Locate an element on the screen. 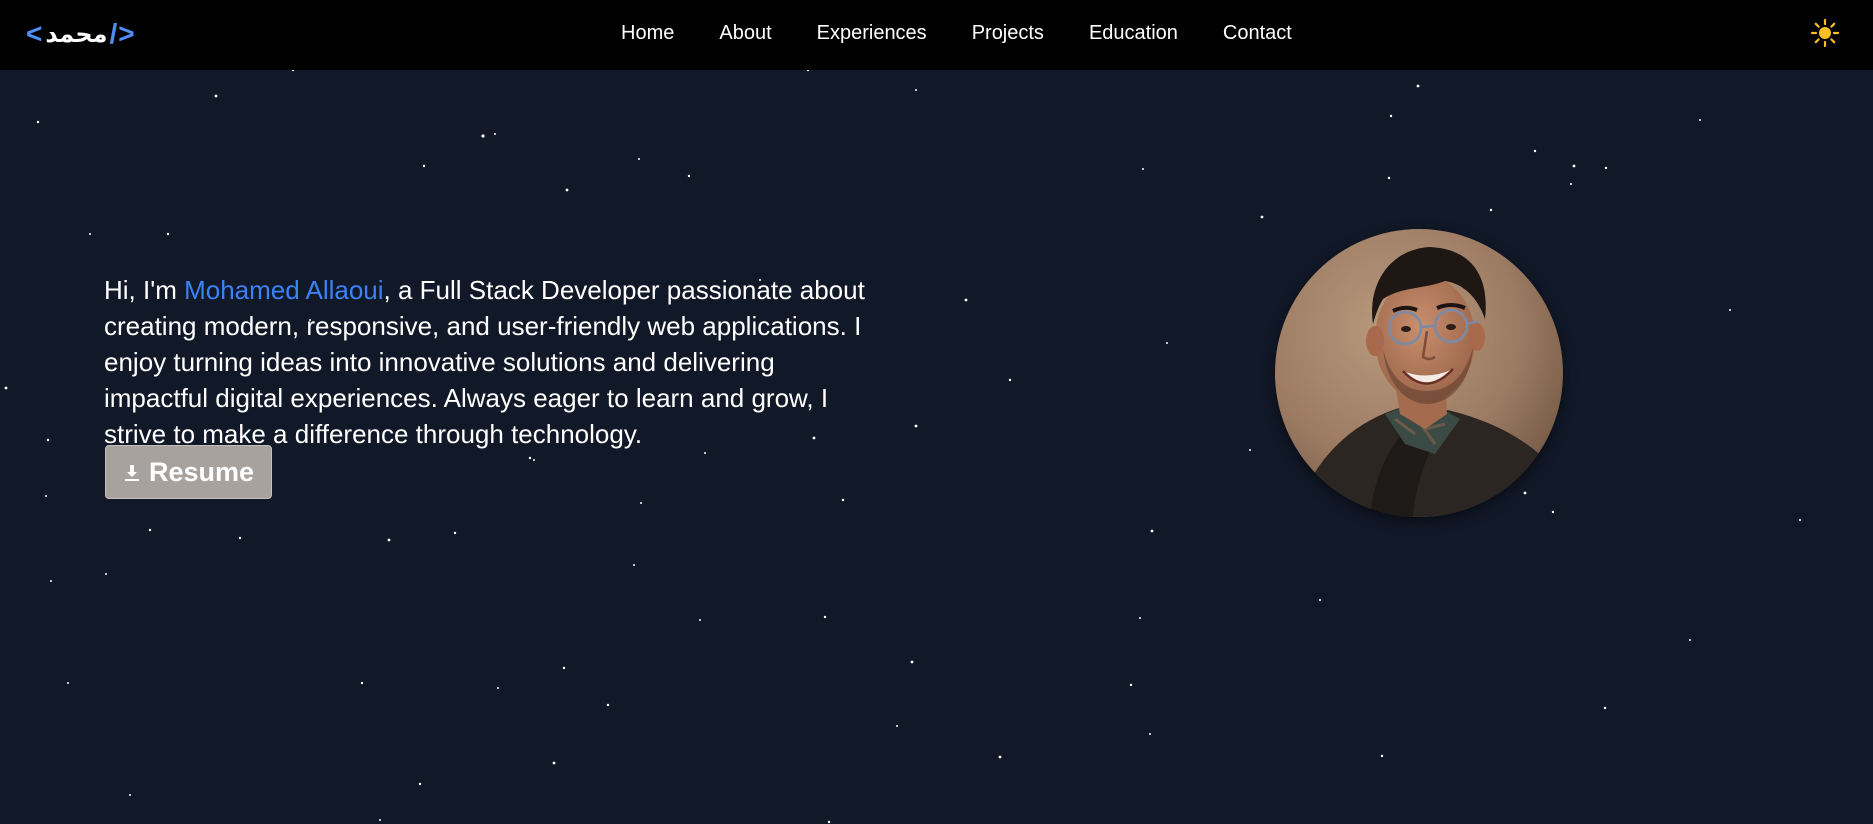 The height and width of the screenshot is (824, 1873). theme-toggle-button is located at coordinates (1825, 33).